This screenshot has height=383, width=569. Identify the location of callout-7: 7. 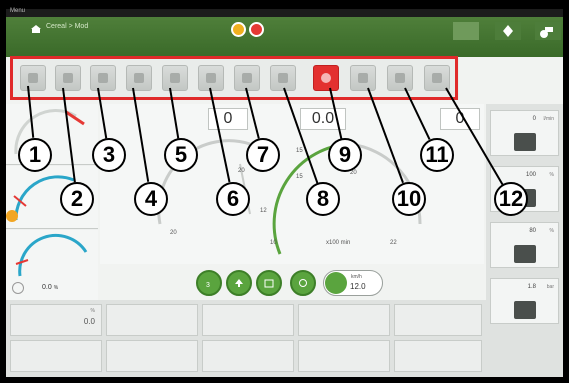
(263, 155).